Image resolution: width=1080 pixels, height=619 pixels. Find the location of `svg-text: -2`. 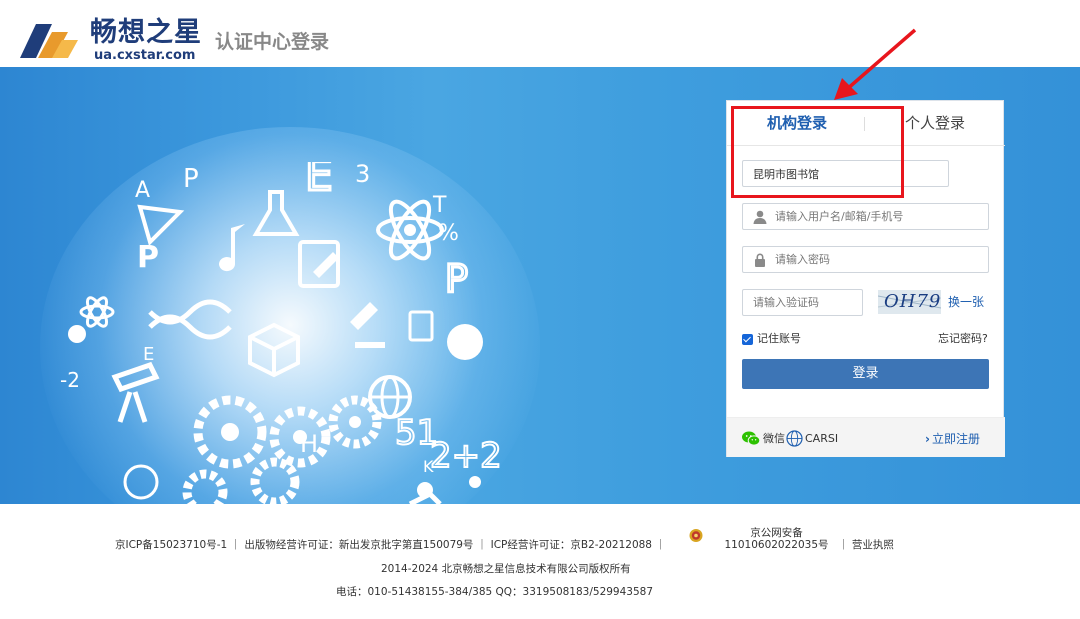

svg-text: -2 is located at coordinates (70, 380).